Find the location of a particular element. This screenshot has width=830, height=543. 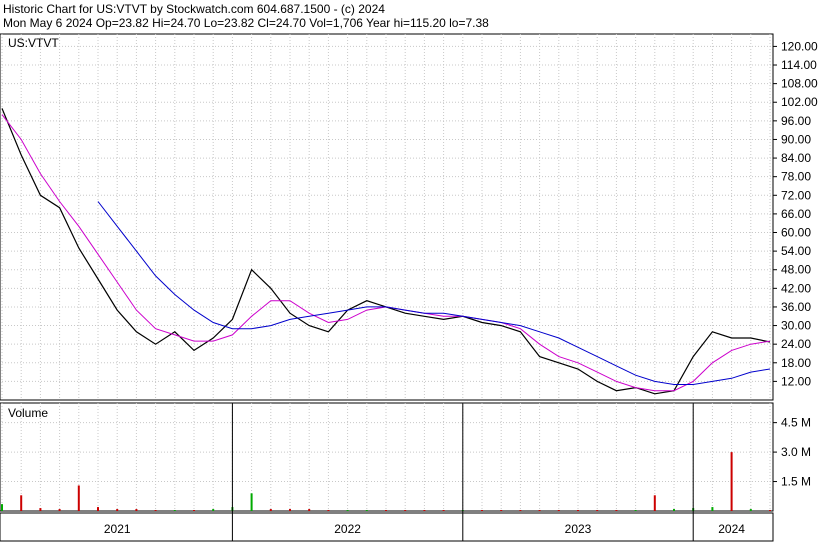

year-label: 2021 is located at coordinates (117, 529).